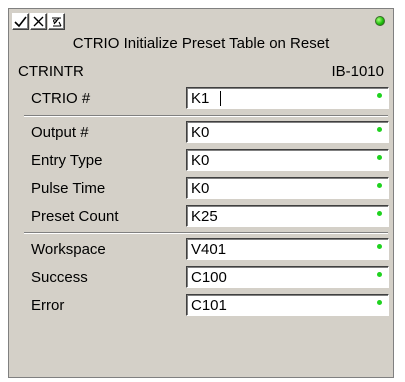  Describe the element at coordinates (68, 249) in the screenshot. I see `field-label: Workspace` at that location.